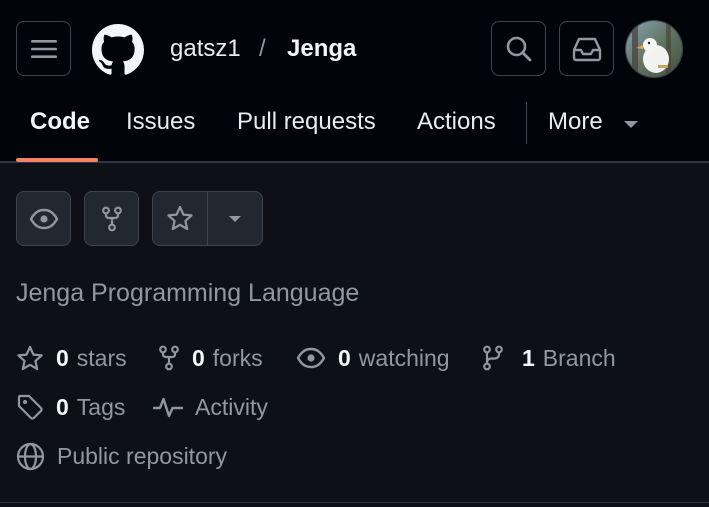 The width and height of the screenshot is (709, 507). I want to click on tab-pull-requests: Pull requests, so click(306, 122).